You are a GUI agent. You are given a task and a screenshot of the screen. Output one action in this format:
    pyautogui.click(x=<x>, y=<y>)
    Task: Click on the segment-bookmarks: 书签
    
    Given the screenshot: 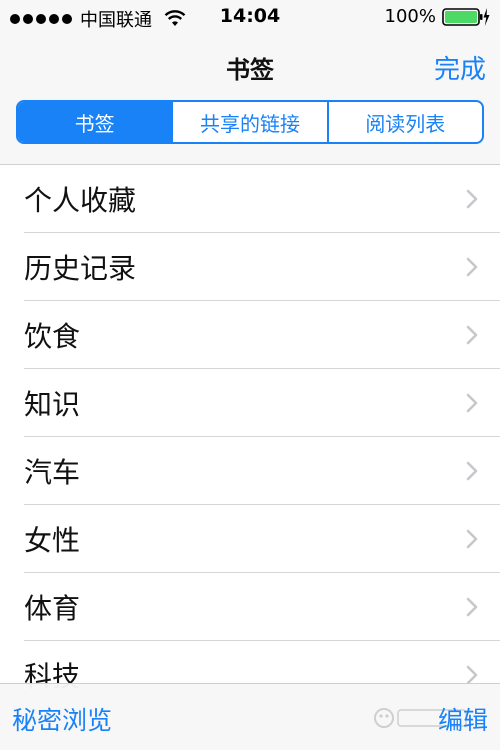 What is the action you would take?
    pyautogui.click(x=95, y=122)
    